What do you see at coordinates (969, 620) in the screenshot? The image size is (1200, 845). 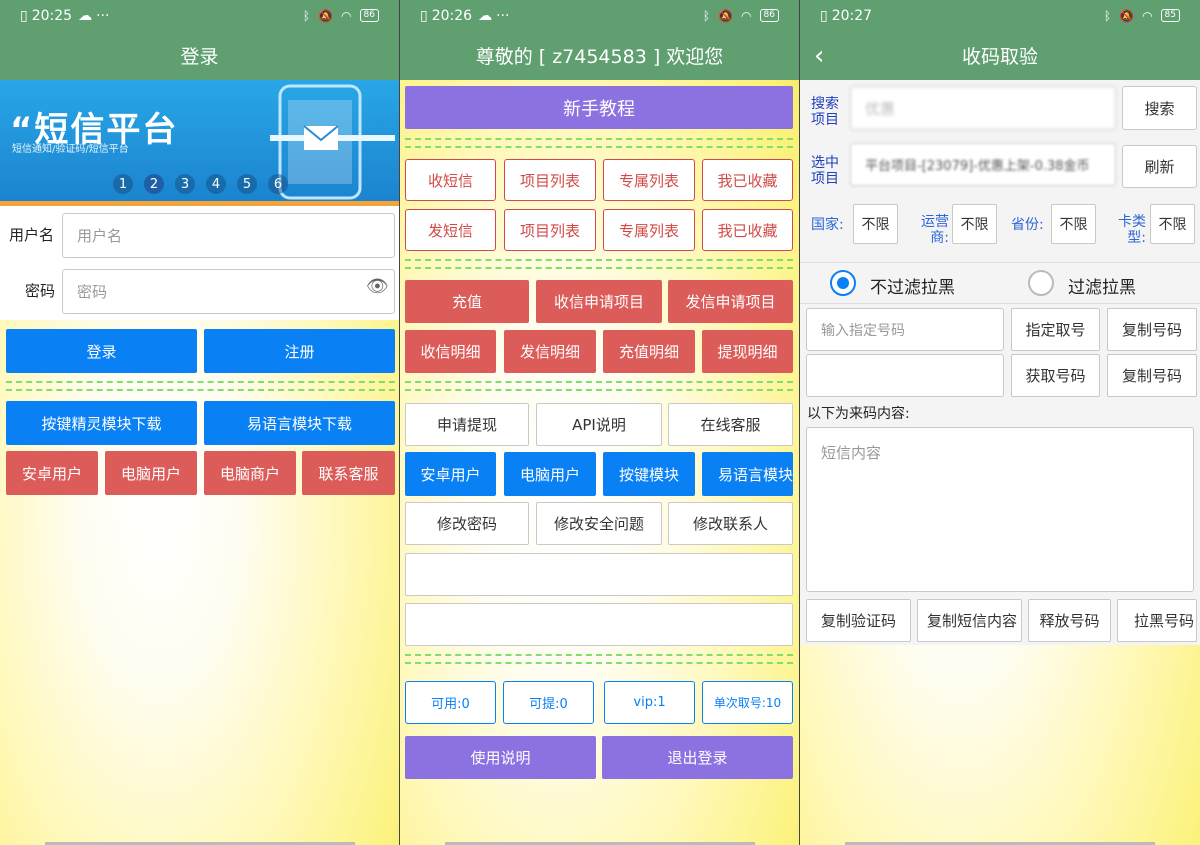 I see `copy-sms-button: 复制短信内容` at bounding box center [969, 620].